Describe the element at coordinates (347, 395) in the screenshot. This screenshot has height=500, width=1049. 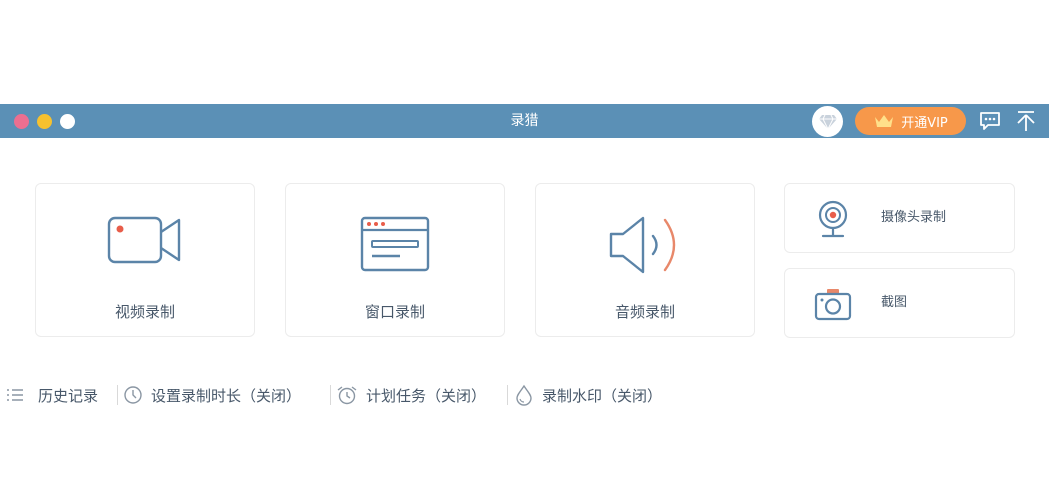
I see `alarm-clock-icon` at that location.